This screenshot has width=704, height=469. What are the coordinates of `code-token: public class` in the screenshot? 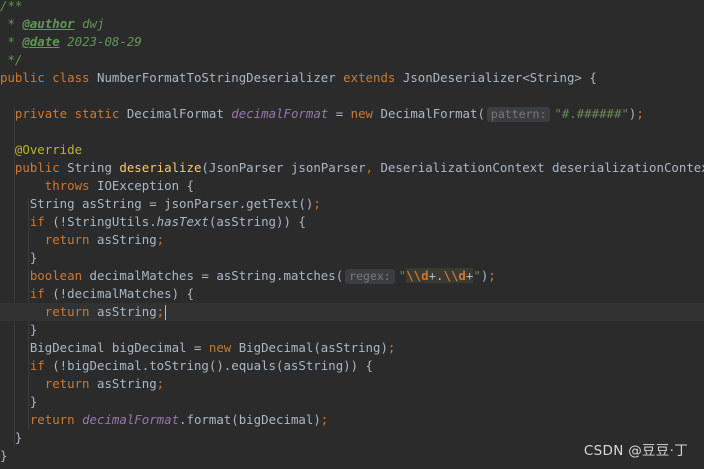 It's located at (48, 77).